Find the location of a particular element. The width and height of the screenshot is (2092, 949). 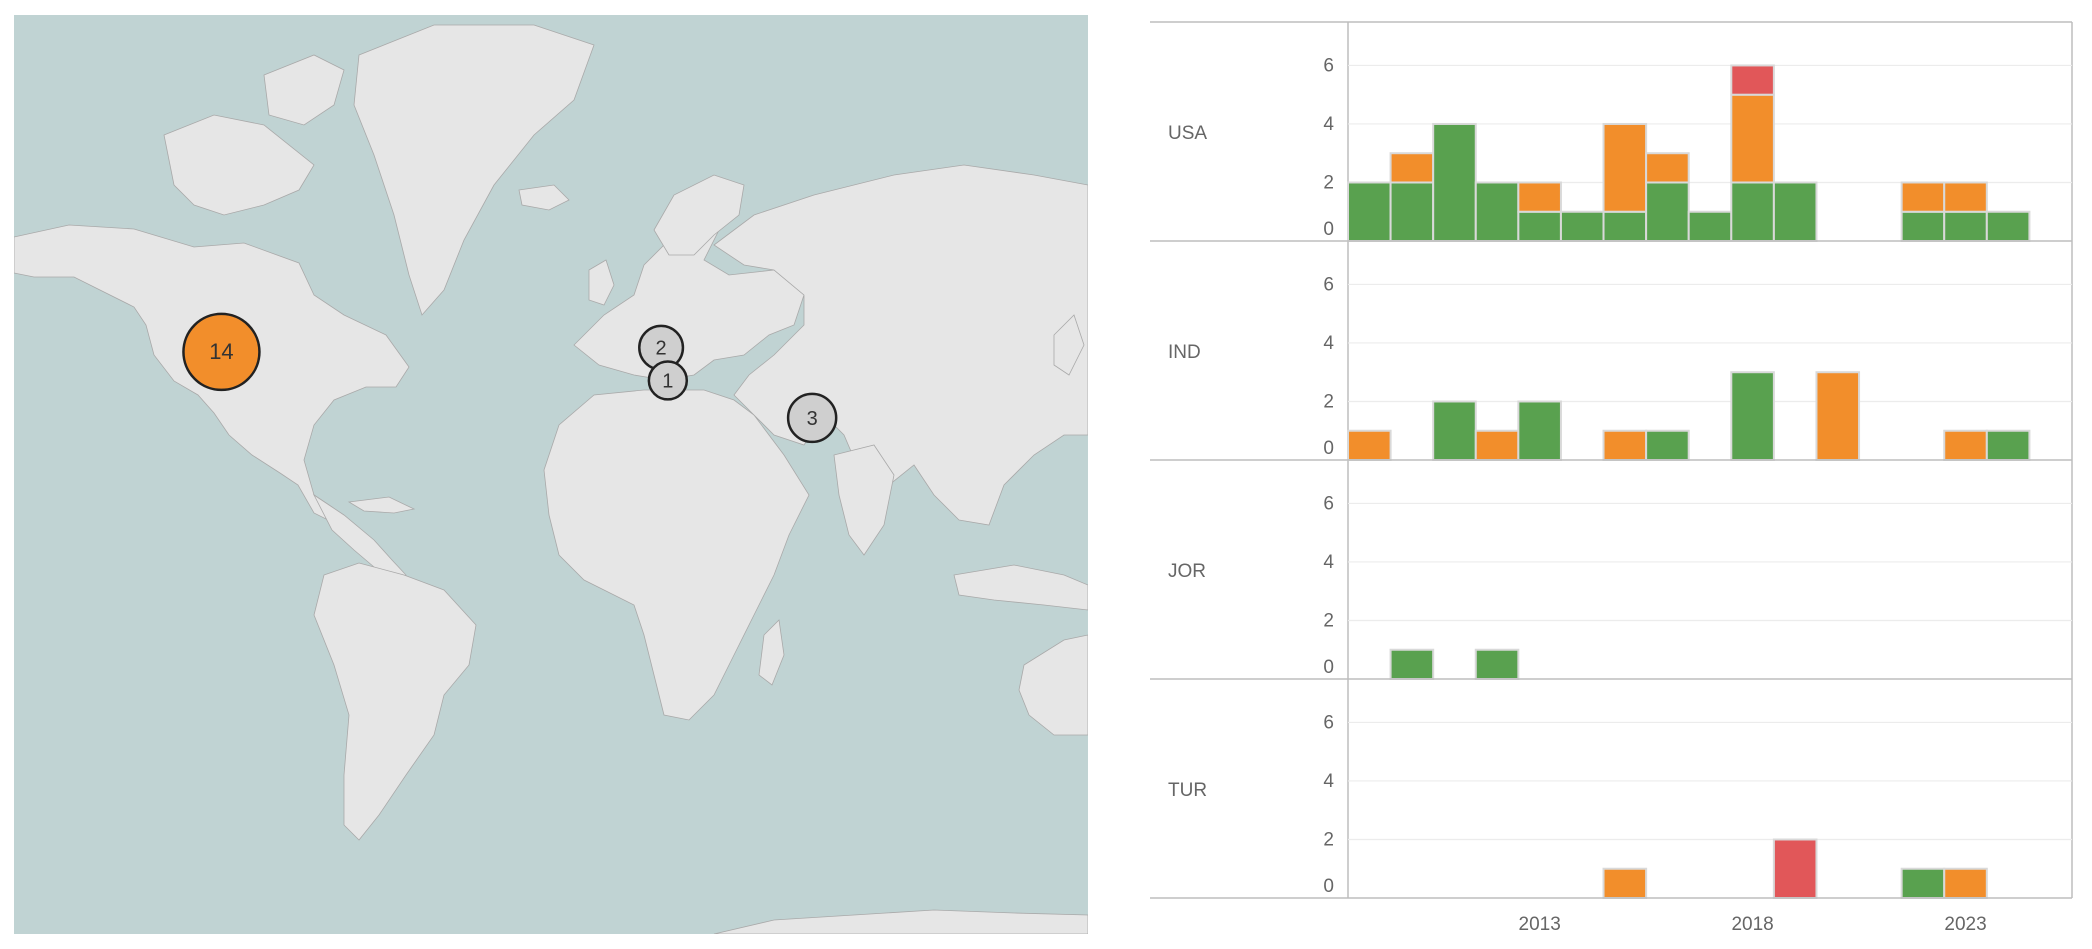

row-label-jor: JOR is located at coordinates (1187, 571).